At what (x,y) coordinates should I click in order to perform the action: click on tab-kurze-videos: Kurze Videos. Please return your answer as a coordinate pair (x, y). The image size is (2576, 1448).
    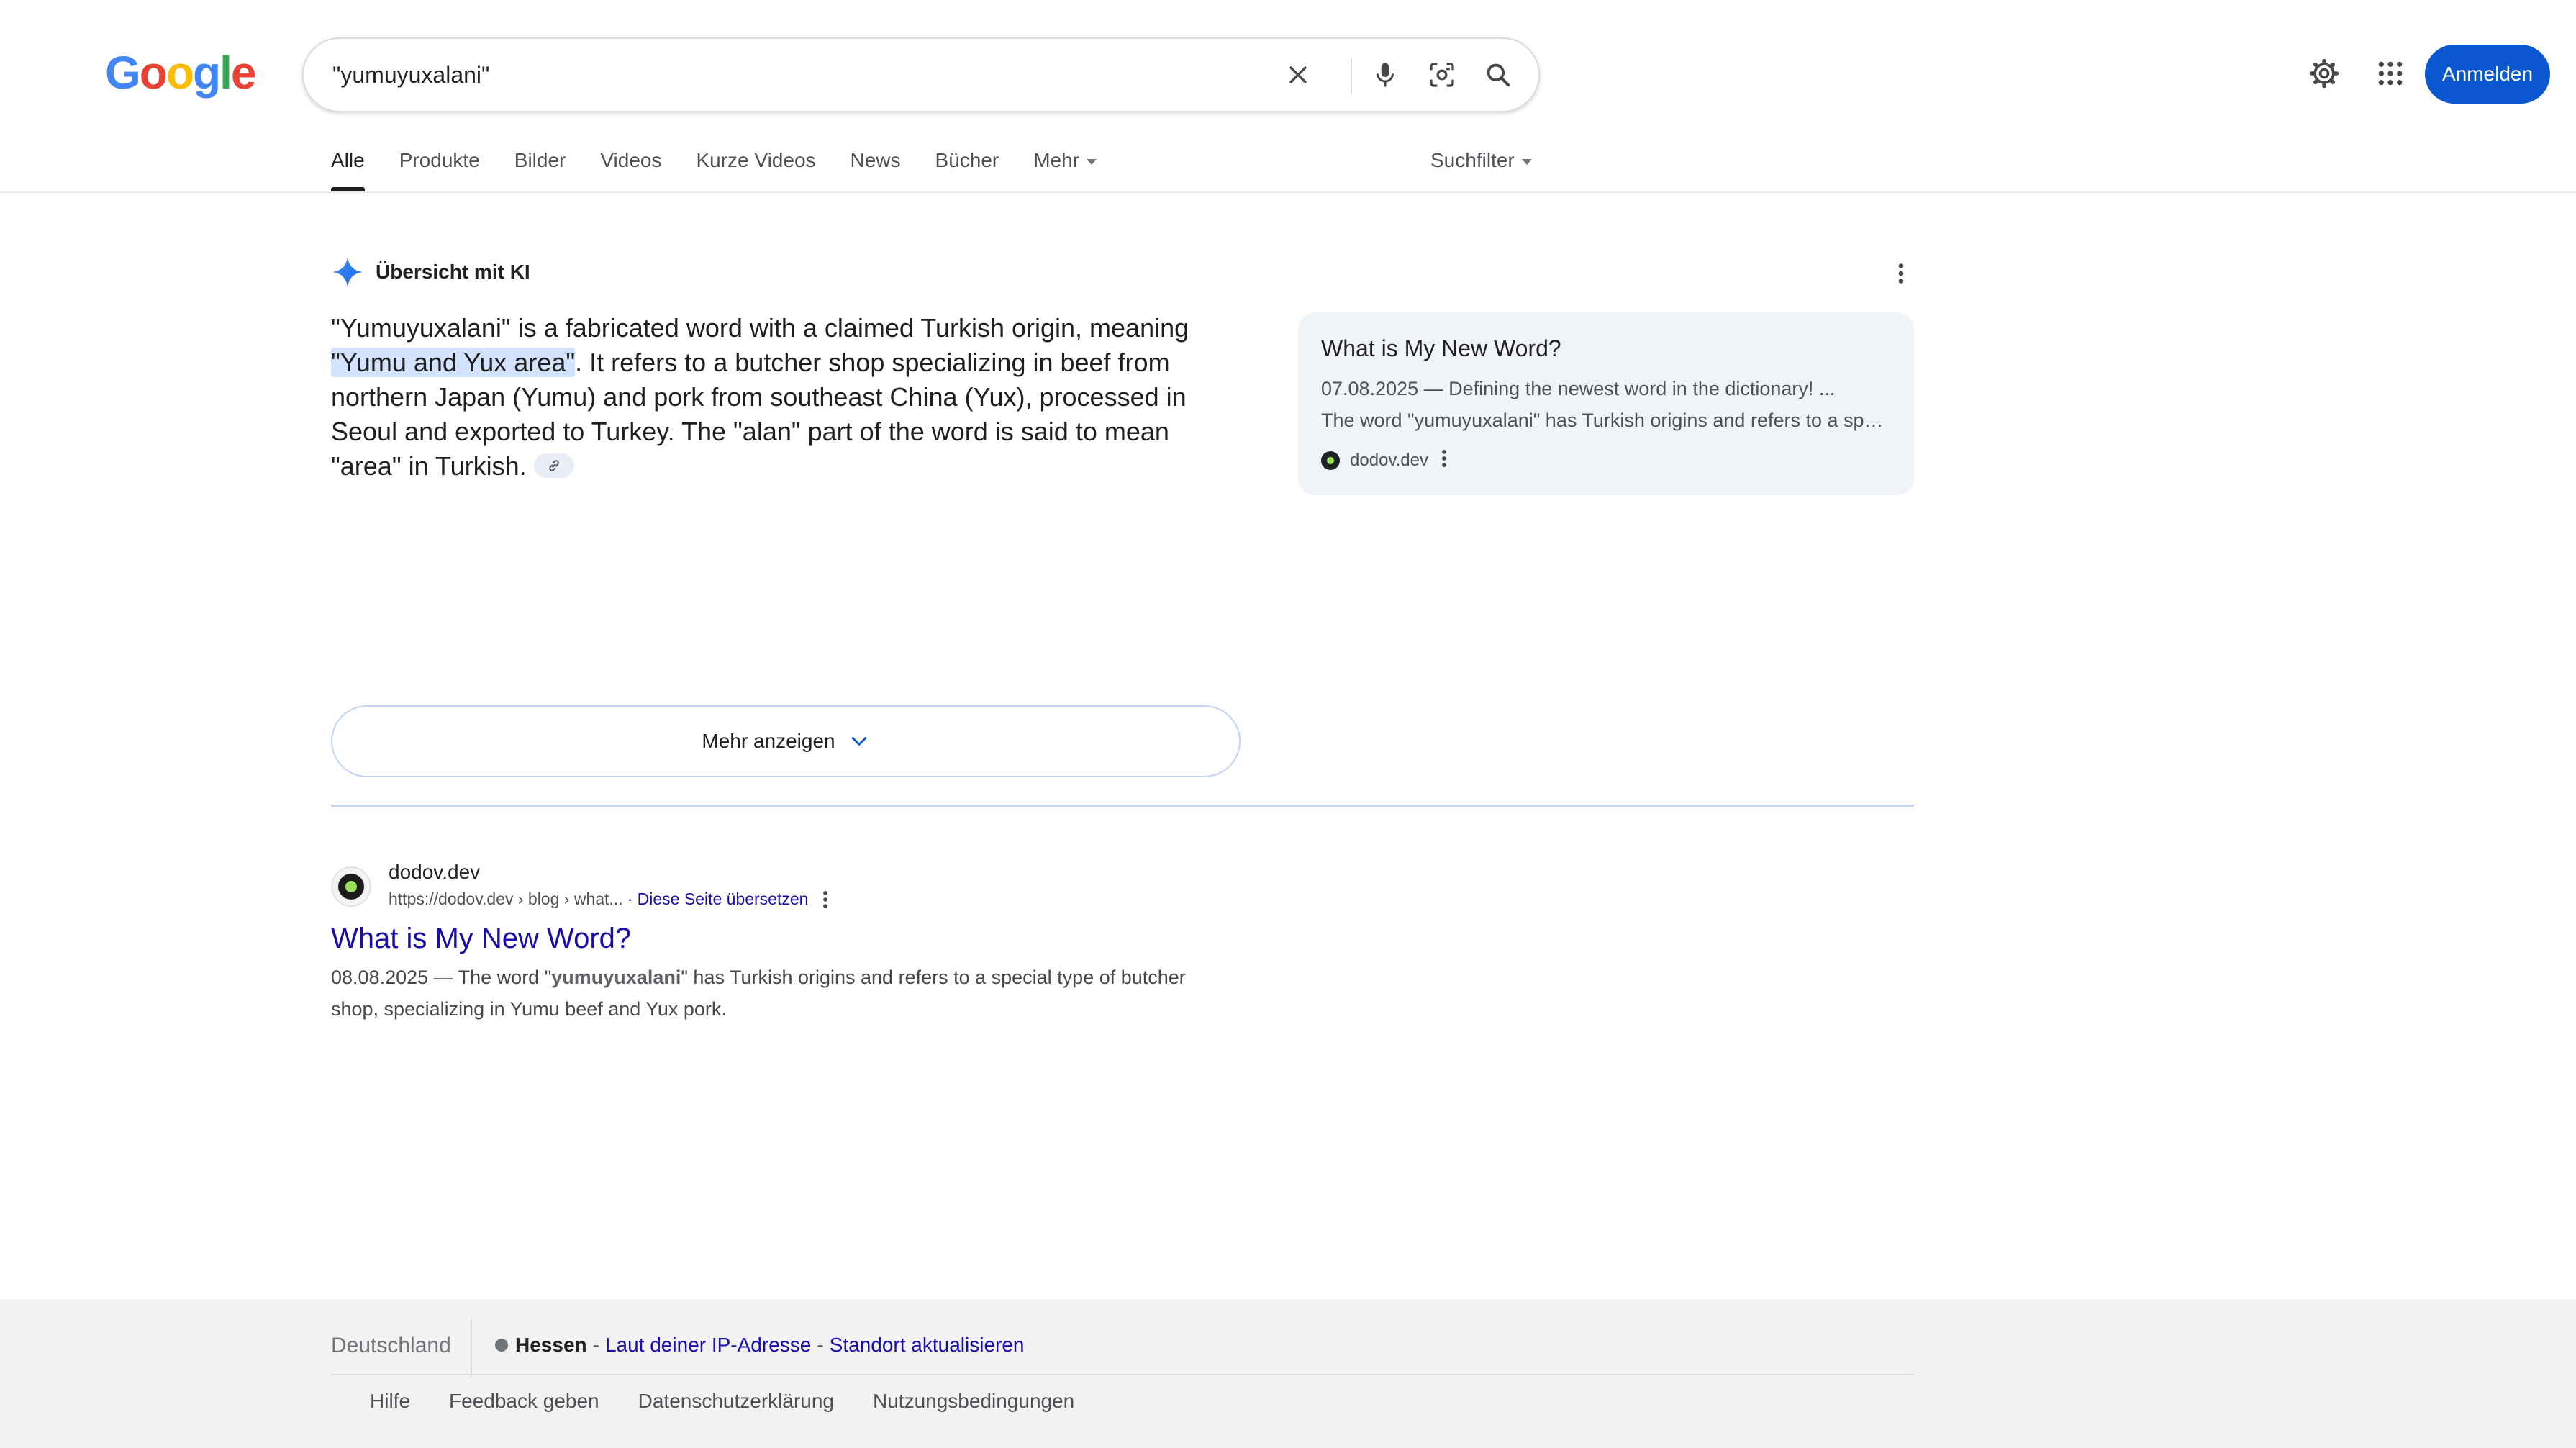
    Looking at the image, I should click on (755, 167).